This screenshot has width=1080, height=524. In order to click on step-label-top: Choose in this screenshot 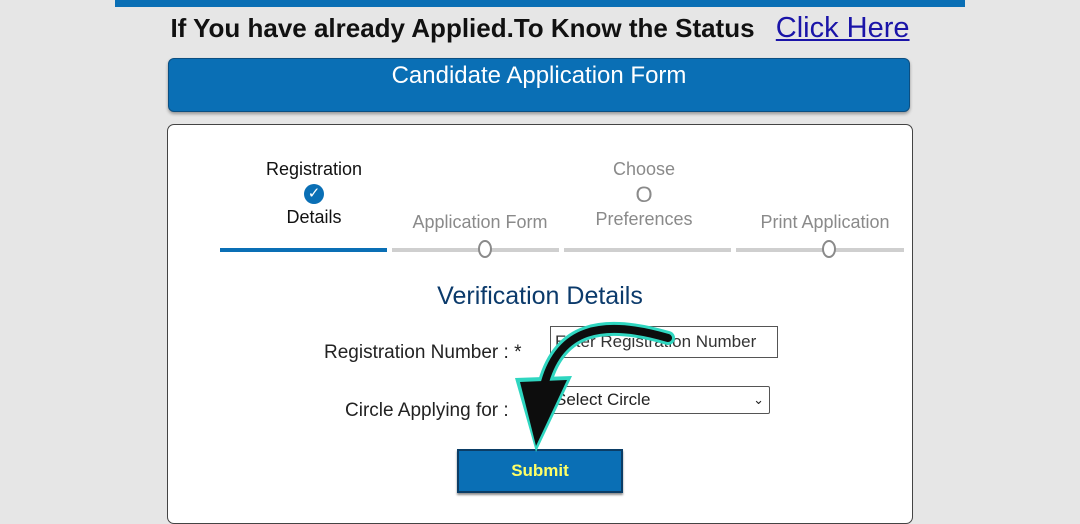, I will do `click(644, 169)`.